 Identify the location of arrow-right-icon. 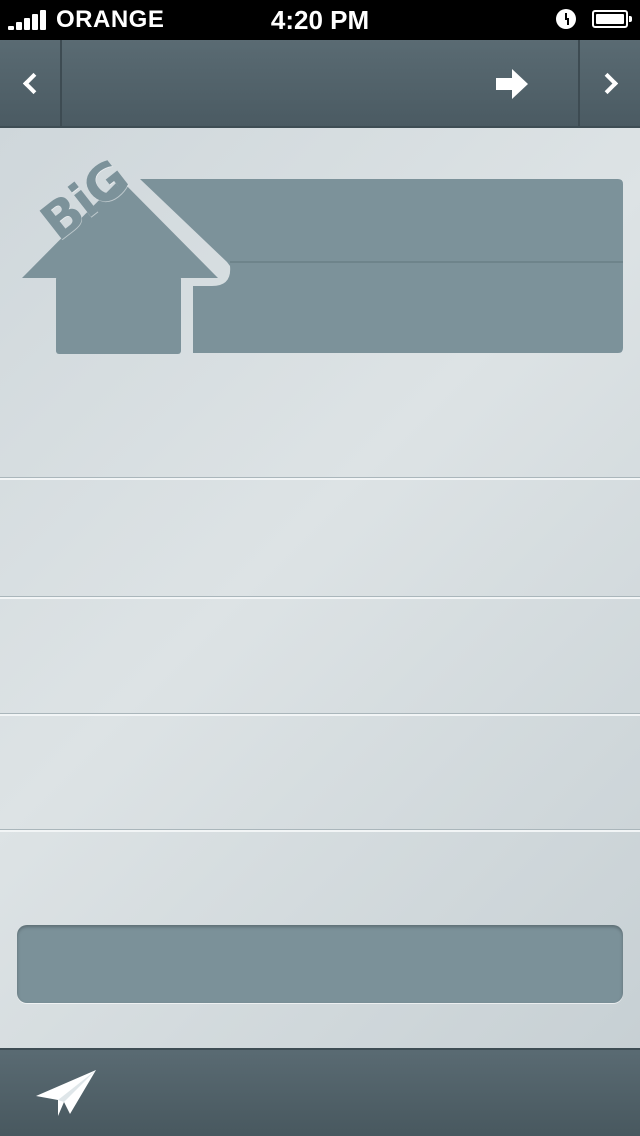
(512, 84).